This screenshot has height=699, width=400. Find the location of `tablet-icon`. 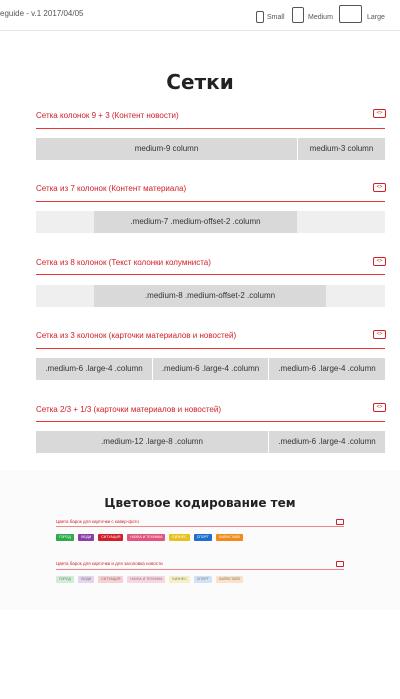

tablet-icon is located at coordinates (298, 15).